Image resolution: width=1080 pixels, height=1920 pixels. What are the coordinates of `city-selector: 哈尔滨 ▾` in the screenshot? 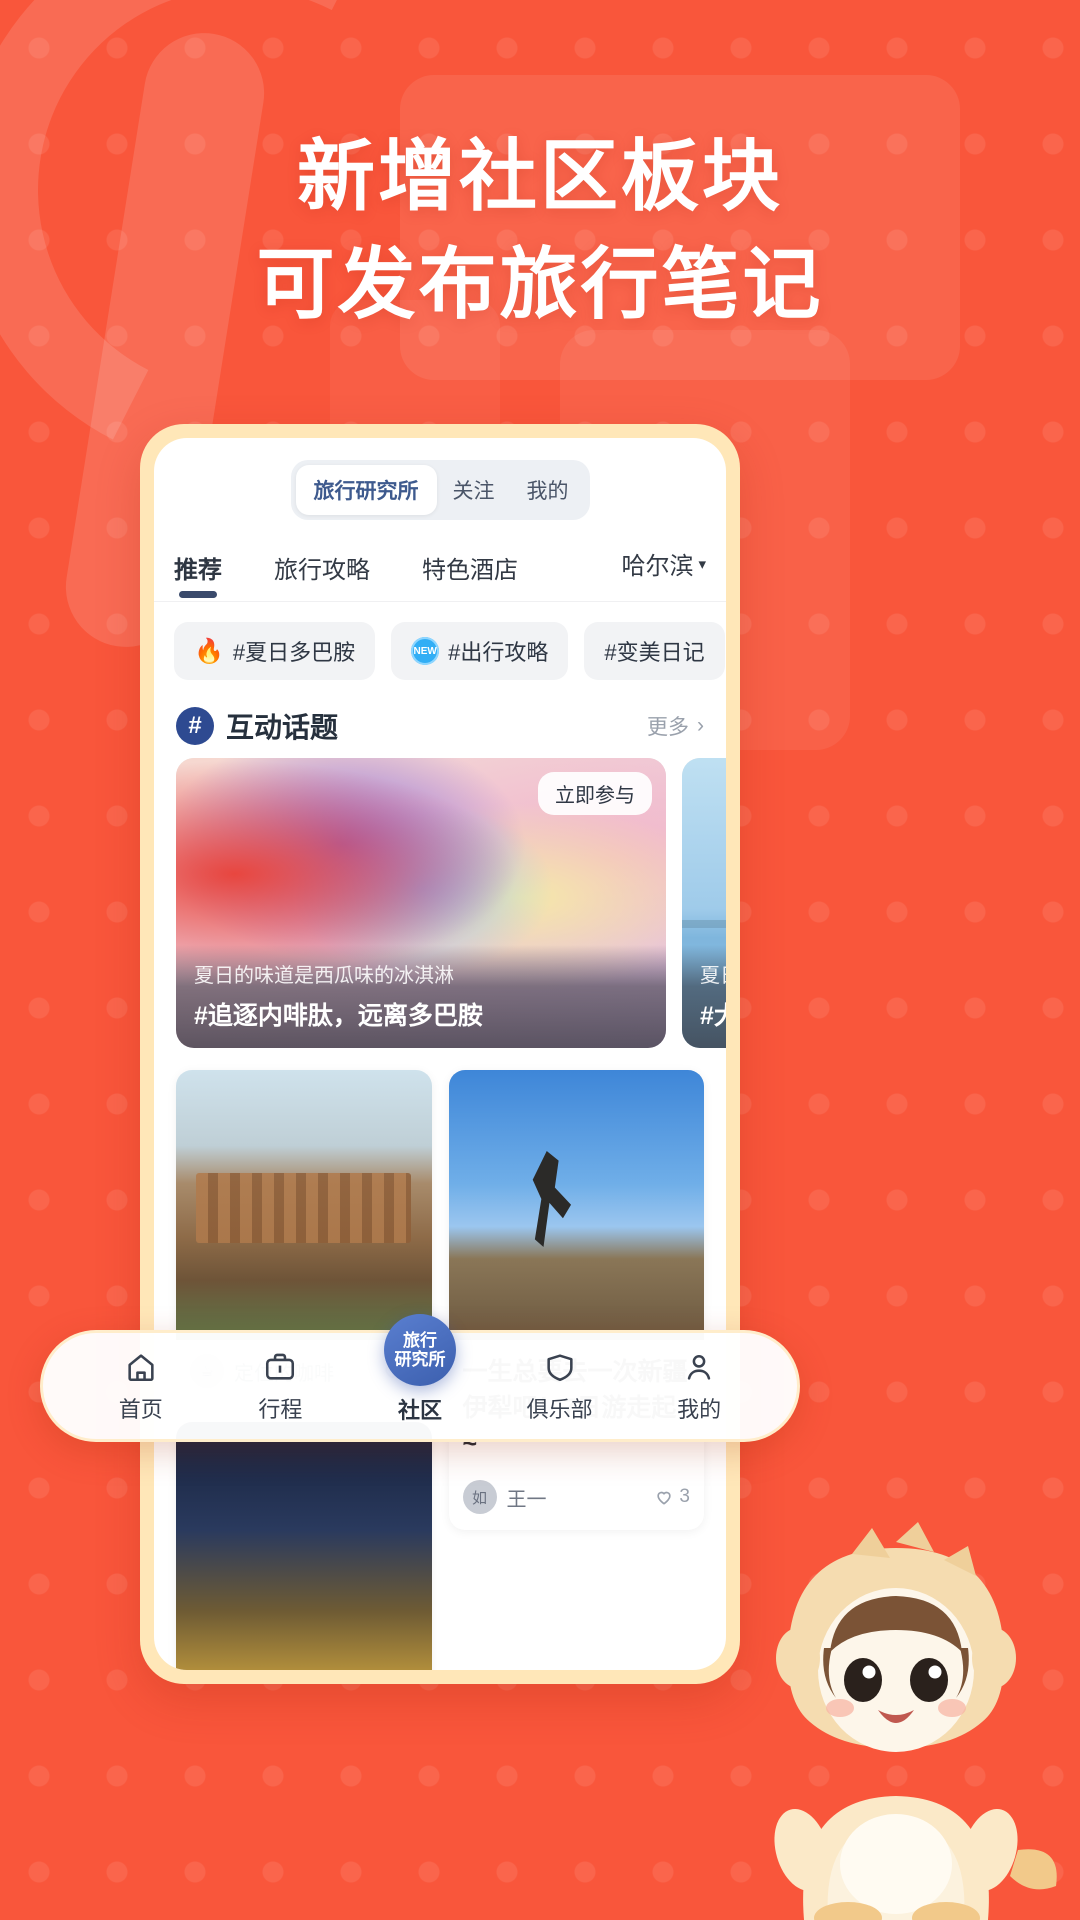 It's located at (663, 571).